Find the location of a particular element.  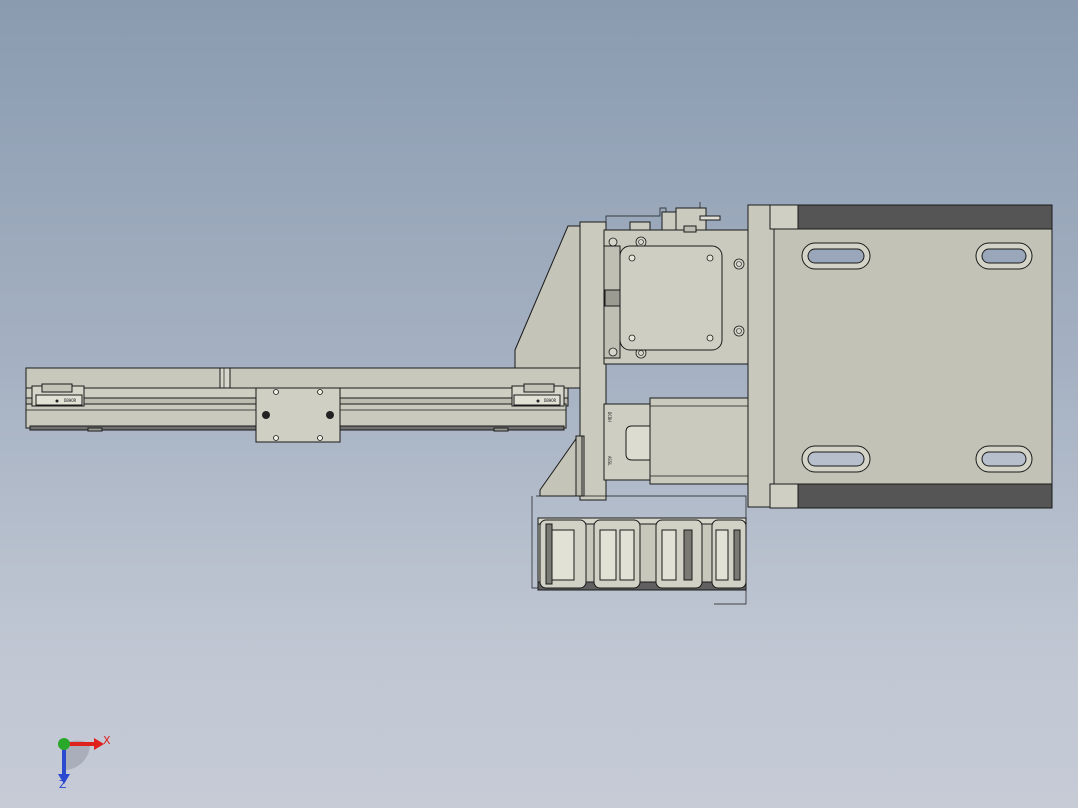

x-axis-label: X is located at coordinates (107, 740).